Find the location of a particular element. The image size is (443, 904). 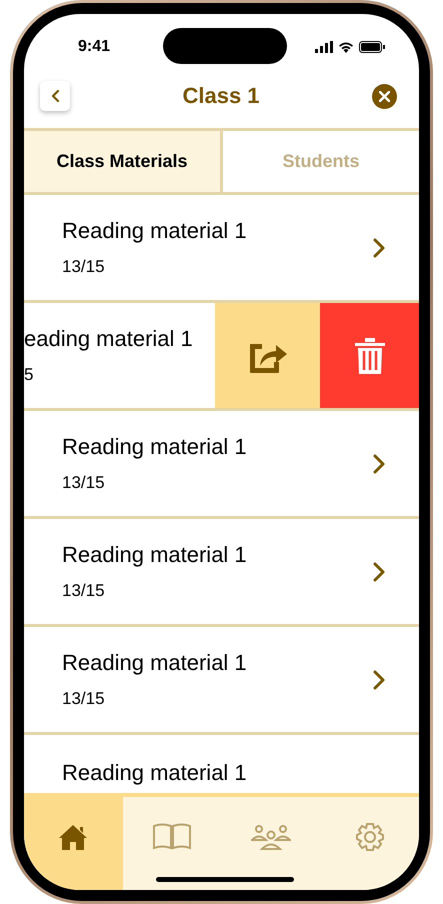

close-icon is located at coordinates (384, 96).